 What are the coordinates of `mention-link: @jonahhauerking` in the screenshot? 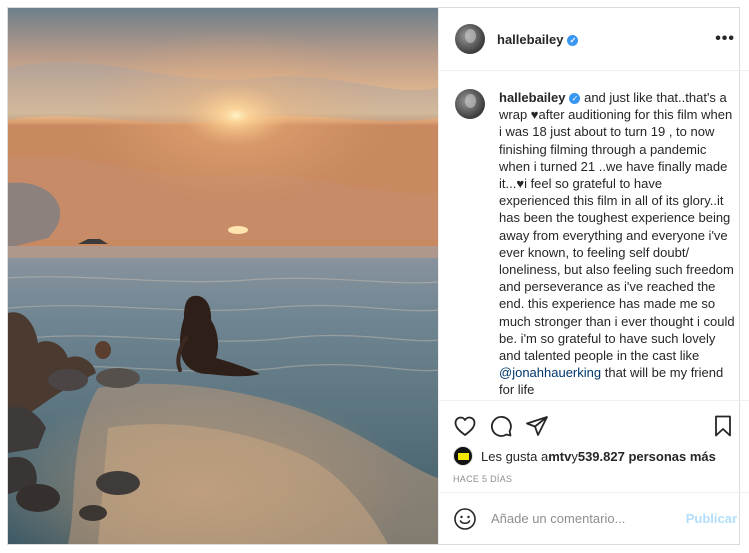 It's located at (550, 372).